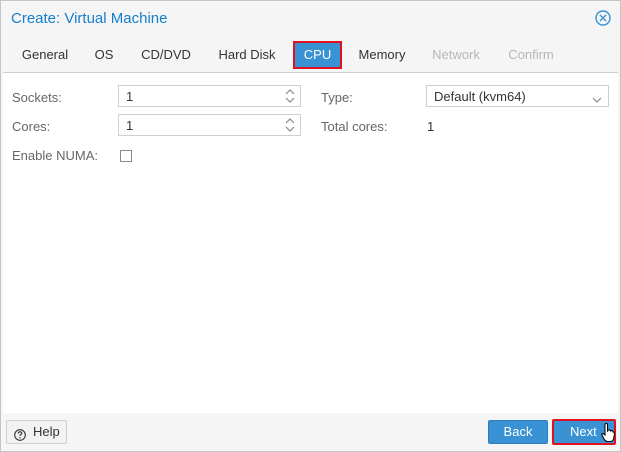 The width and height of the screenshot is (621, 452). Describe the element at coordinates (166, 55) in the screenshot. I see `tab-cd-dvd: CD/DVD` at that location.